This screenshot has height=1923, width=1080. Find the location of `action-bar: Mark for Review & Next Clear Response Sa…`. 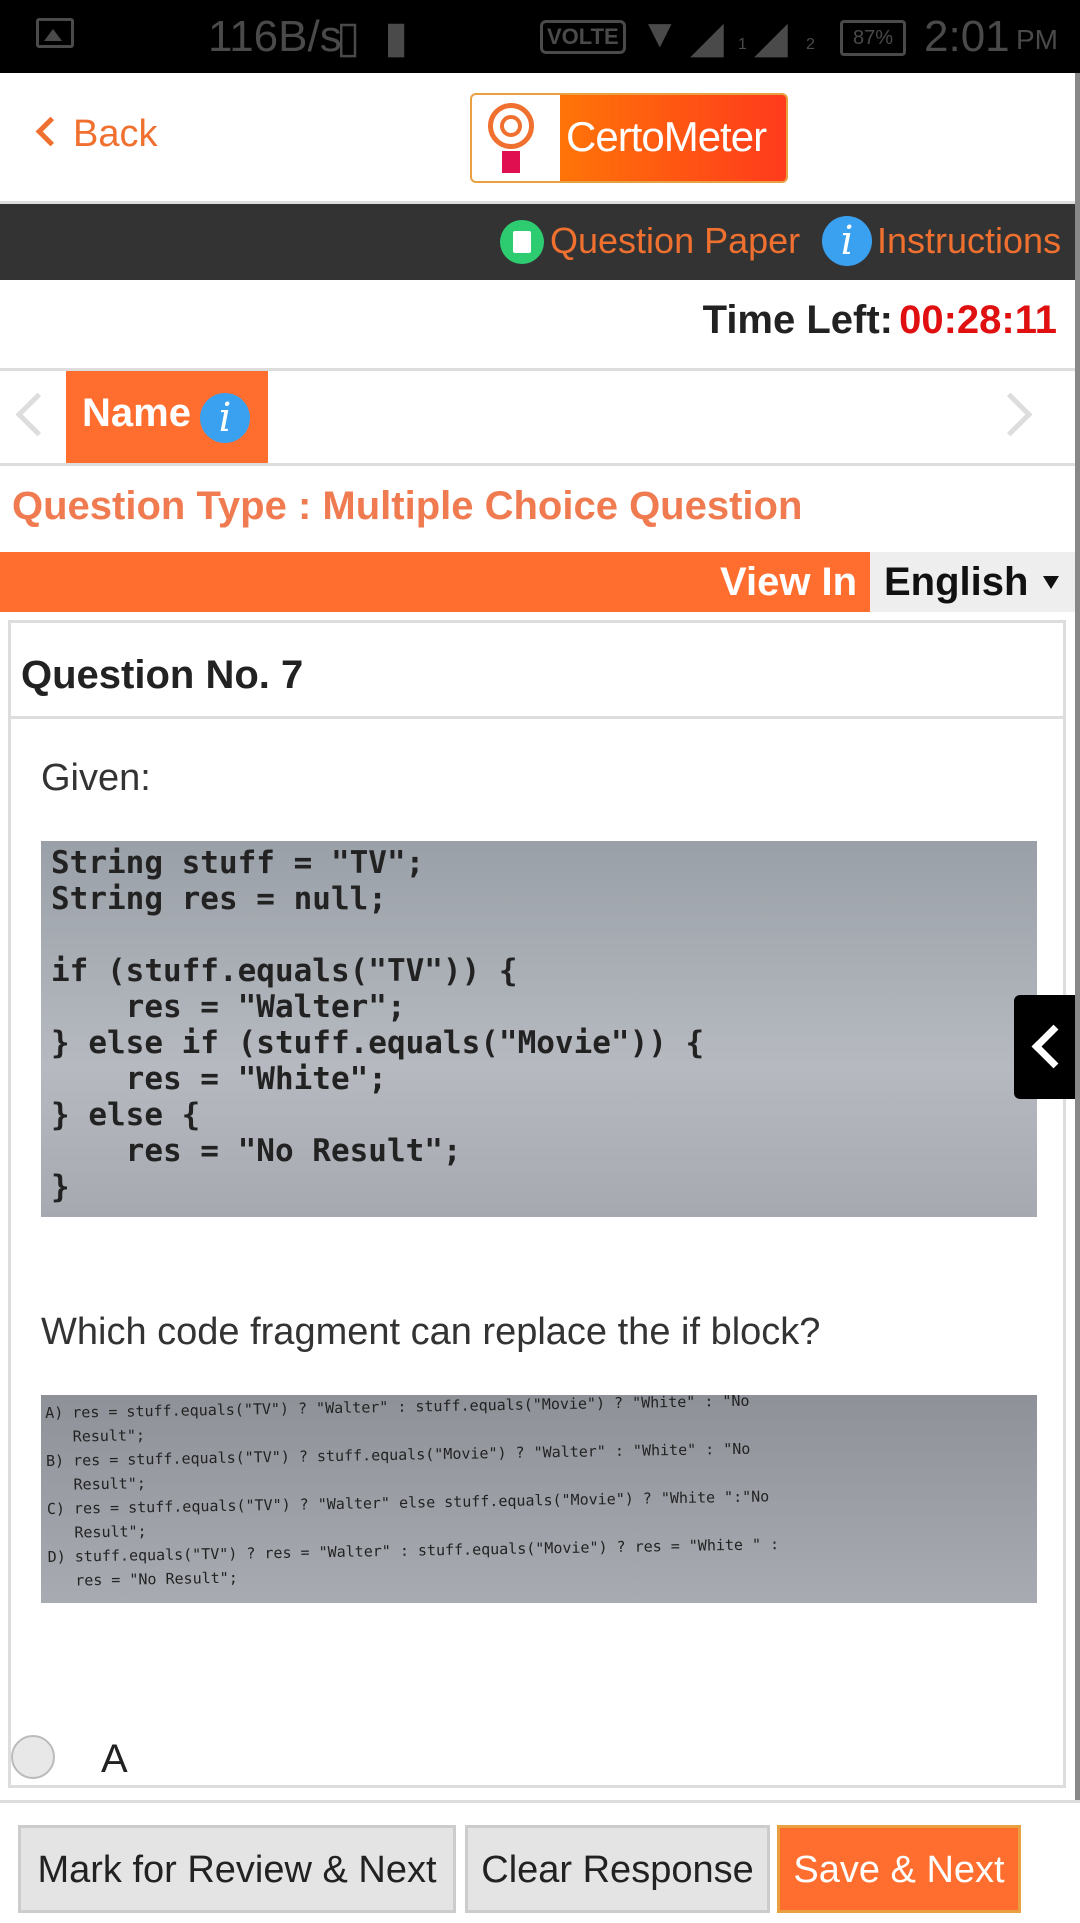

action-bar: Mark for Review & Next Clear Response Sa… is located at coordinates (540, 1861).